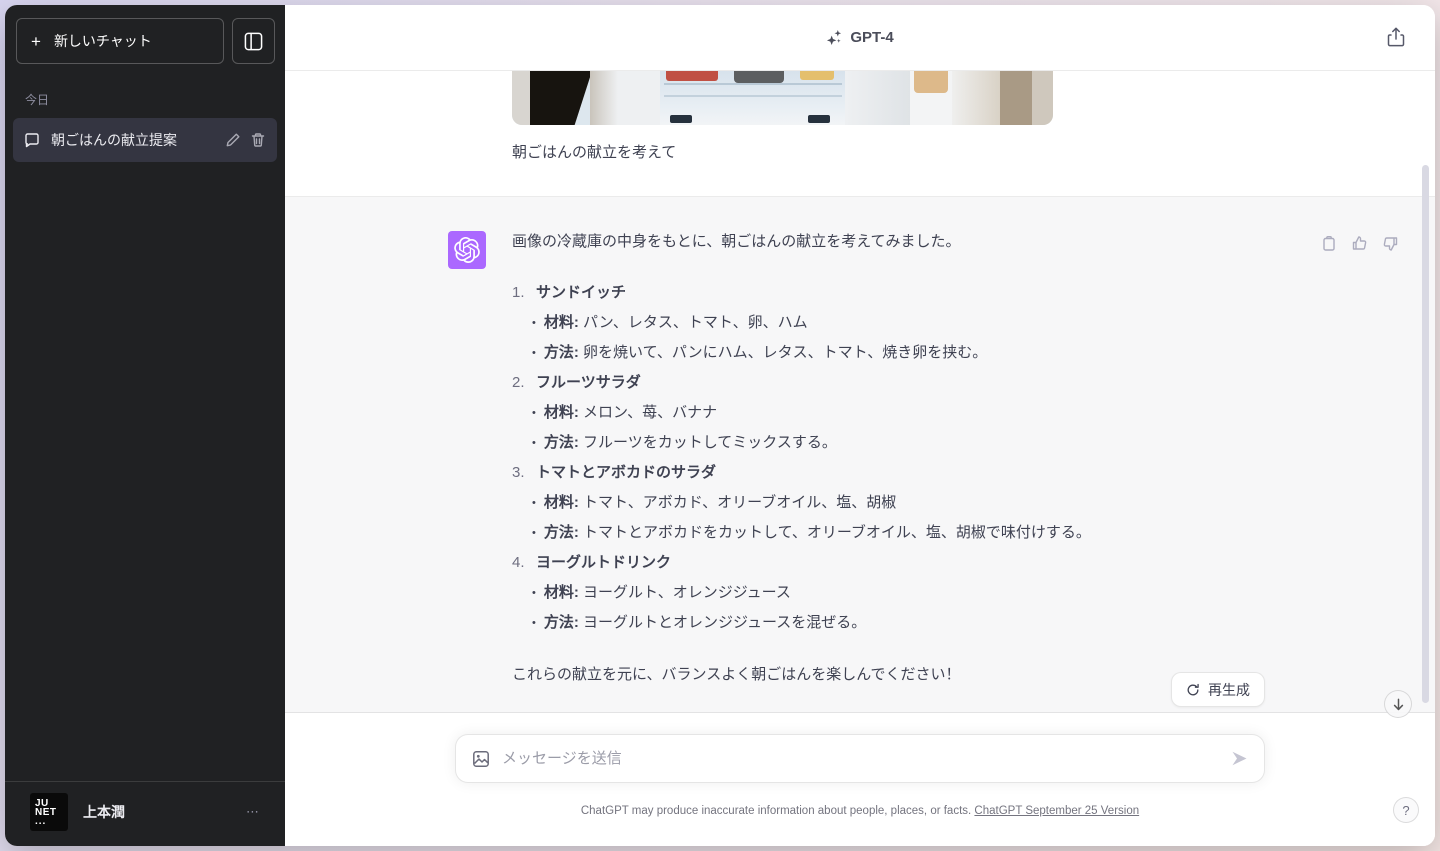  What do you see at coordinates (102, 41) in the screenshot?
I see `new-chat-label: 新しいチャット` at bounding box center [102, 41].